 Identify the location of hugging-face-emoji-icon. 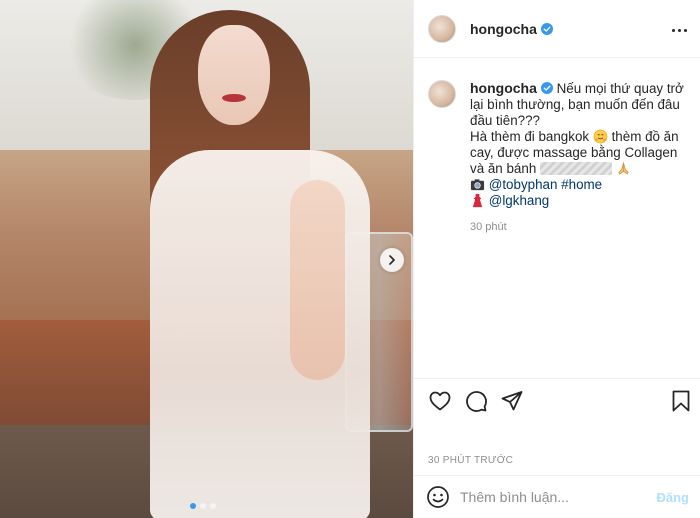
(600, 136).